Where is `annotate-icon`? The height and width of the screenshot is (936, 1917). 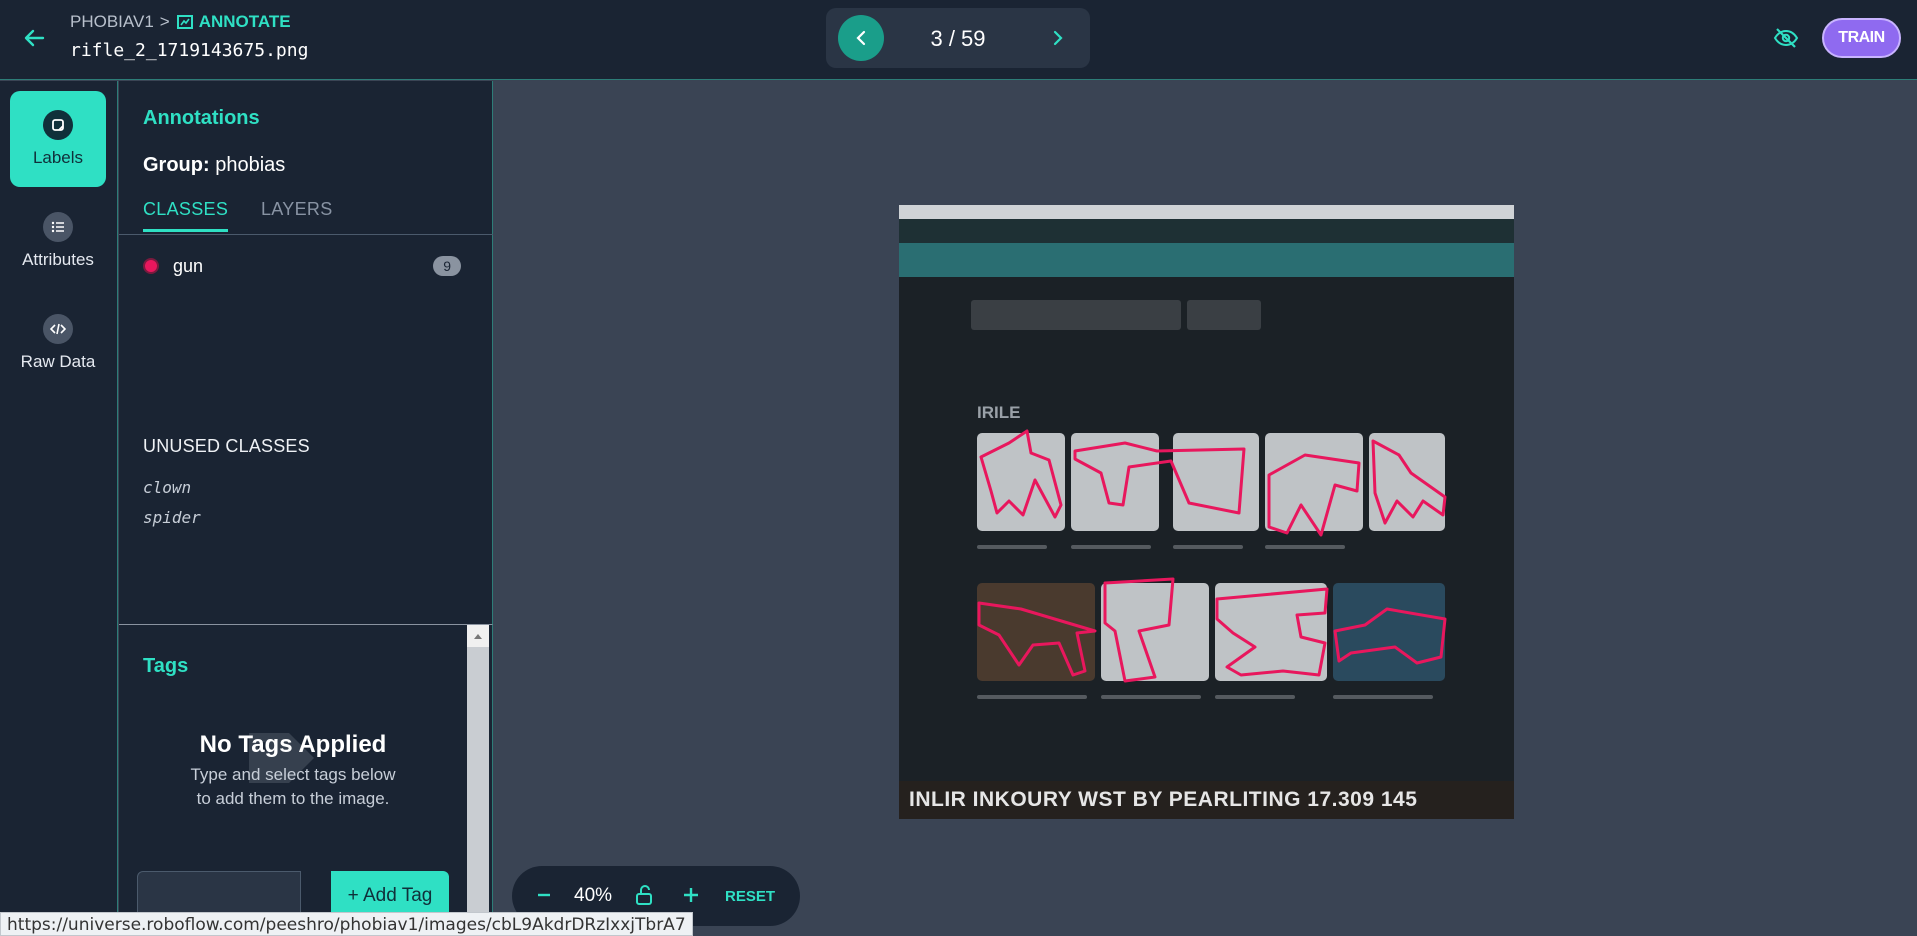
annotate-icon is located at coordinates (184, 22).